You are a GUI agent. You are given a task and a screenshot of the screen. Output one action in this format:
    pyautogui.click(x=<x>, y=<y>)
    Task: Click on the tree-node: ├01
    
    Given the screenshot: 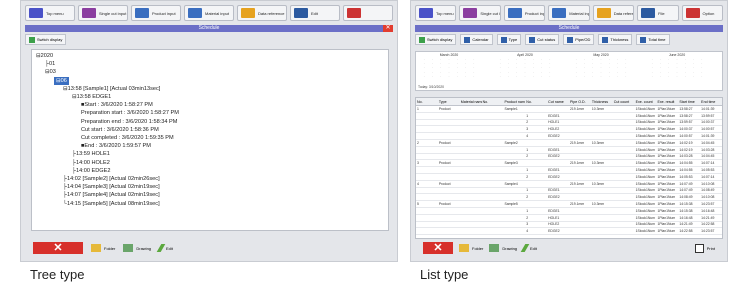 What is the action you would take?
    pyautogui.click(x=50, y=64)
    